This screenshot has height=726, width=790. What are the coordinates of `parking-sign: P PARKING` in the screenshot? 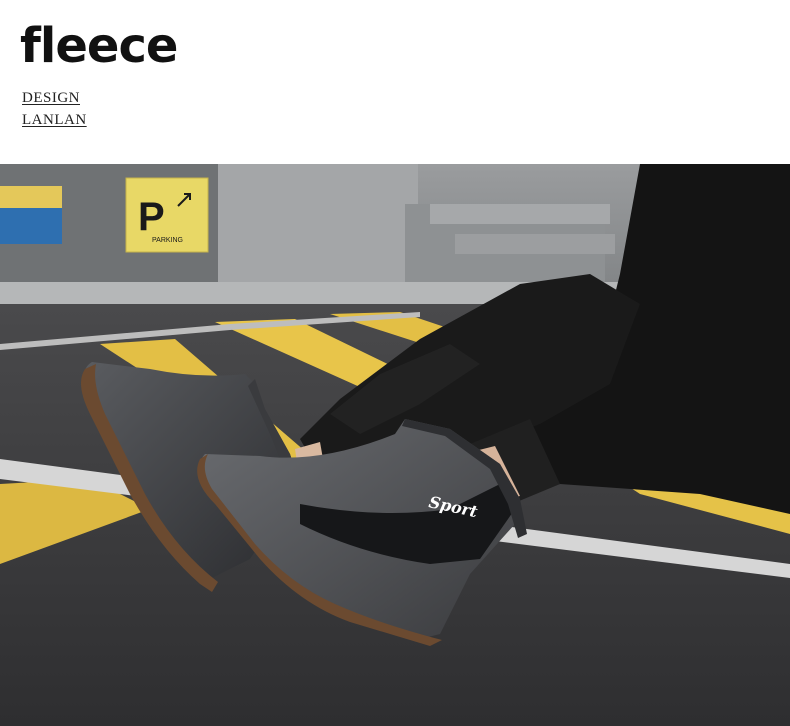 It's located at (167, 215).